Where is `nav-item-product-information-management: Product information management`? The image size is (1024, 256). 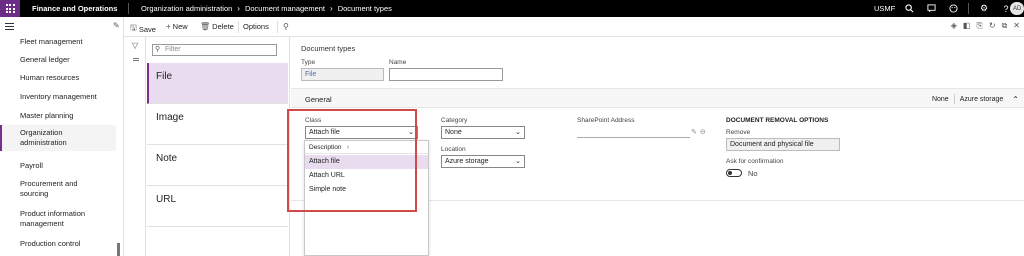
nav-item-product-information-management: Product information management is located at coordinates (42, 219).